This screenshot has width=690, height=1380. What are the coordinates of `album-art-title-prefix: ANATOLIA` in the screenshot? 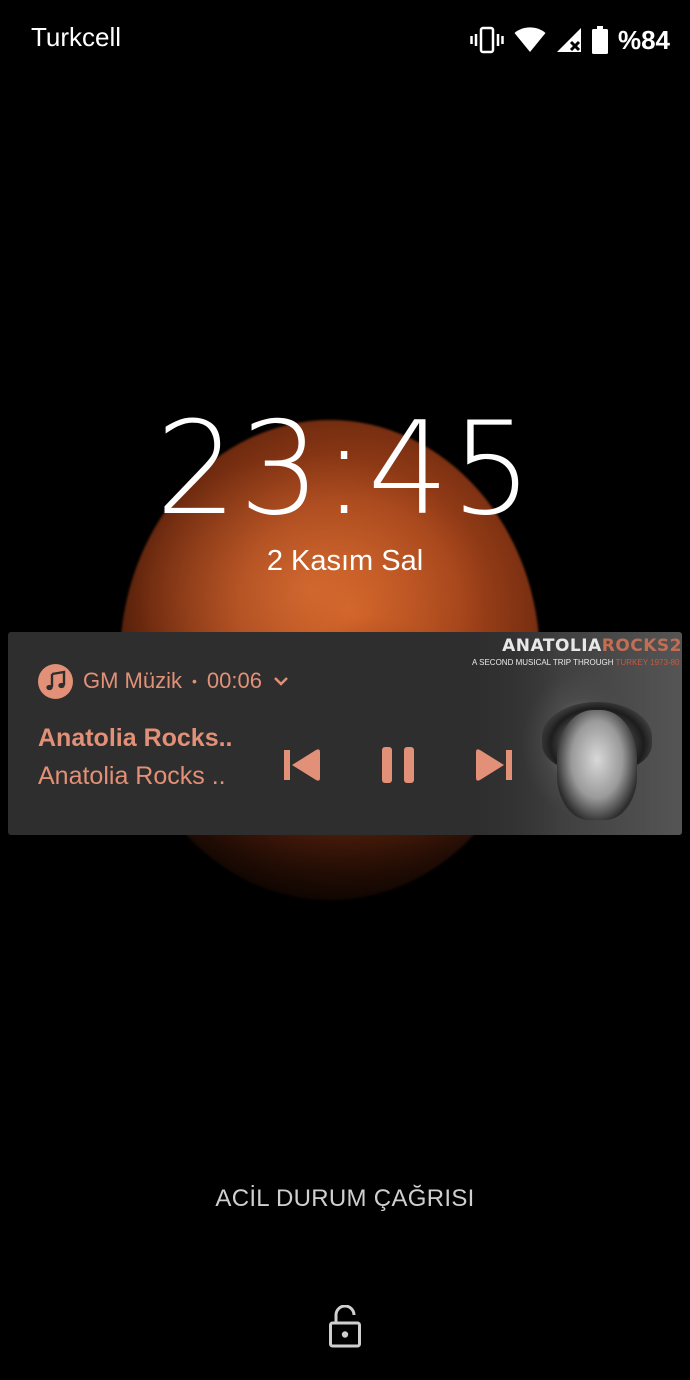 It's located at (552, 646).